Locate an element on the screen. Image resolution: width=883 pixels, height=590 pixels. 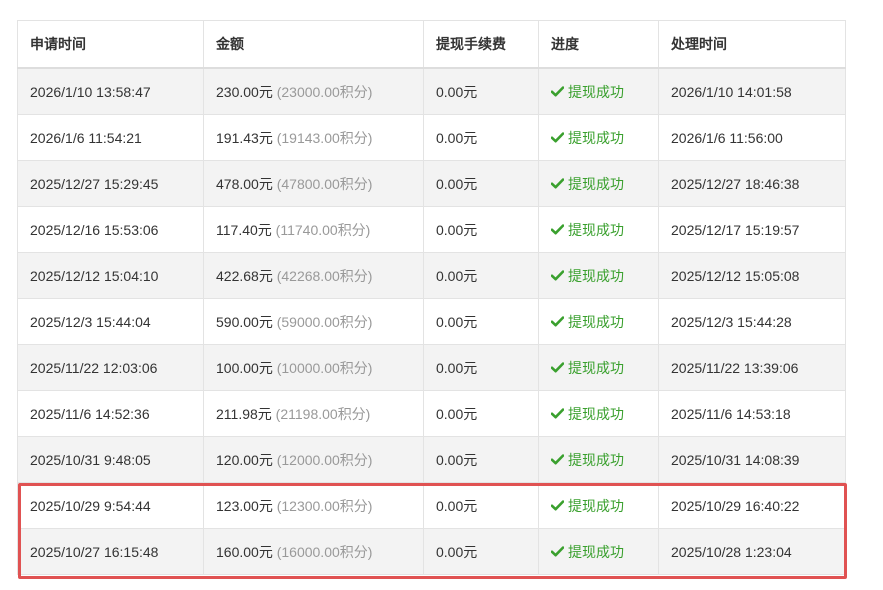
process-time-cell: 2025/12/3 15:44:28 is located at coordinates (752, 321).